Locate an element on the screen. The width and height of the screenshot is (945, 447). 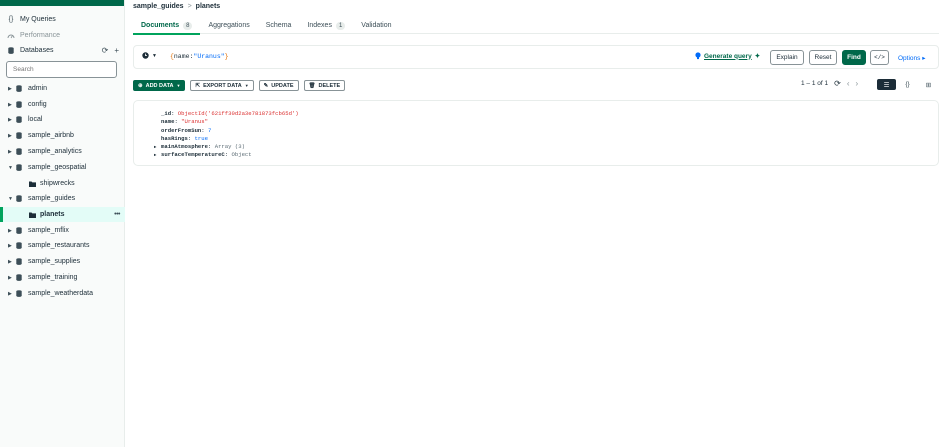
breadcrumb-database-link: sample_guides is located at coordinates (158, 6).